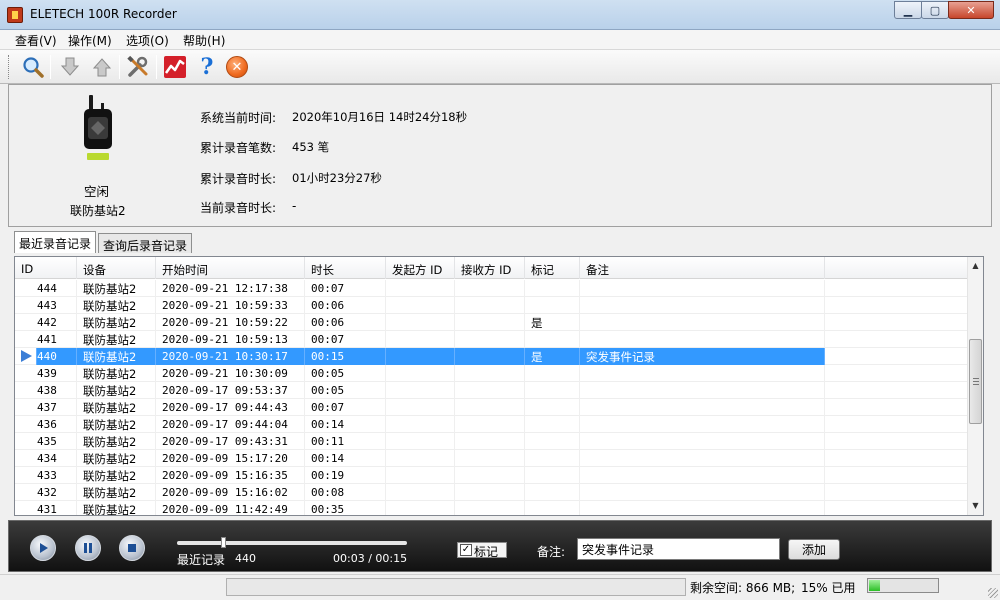 Image resolution: width=1000 pixels, height=600 pixels. What do you see at coordinates (482, 550) in the screenshot?
I see `mark-checkbox: ✓ 标记` at bounding box center [482, 550].